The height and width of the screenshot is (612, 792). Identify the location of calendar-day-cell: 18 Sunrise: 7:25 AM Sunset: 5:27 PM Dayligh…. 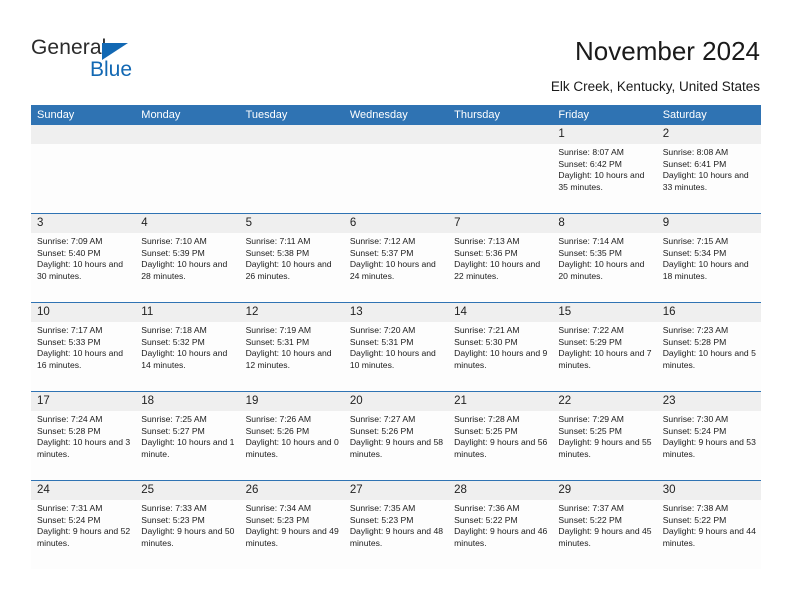
(187, 436).